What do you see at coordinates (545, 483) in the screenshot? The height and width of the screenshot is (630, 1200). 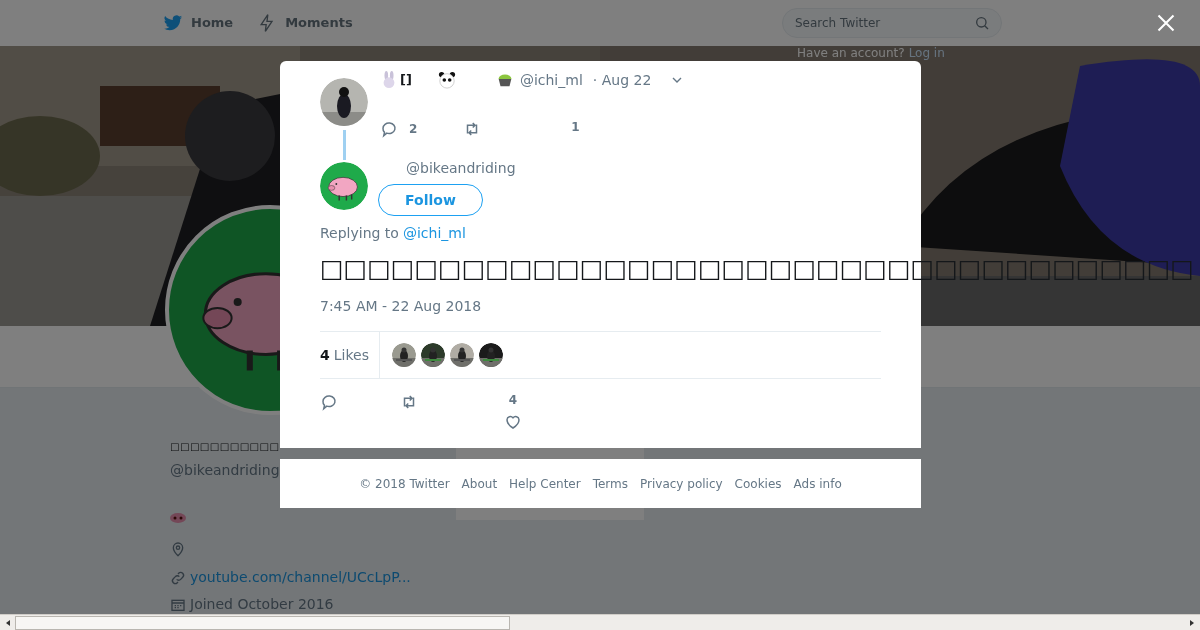 I see `footer-link: Help Center` at bounding box center [545, 483].